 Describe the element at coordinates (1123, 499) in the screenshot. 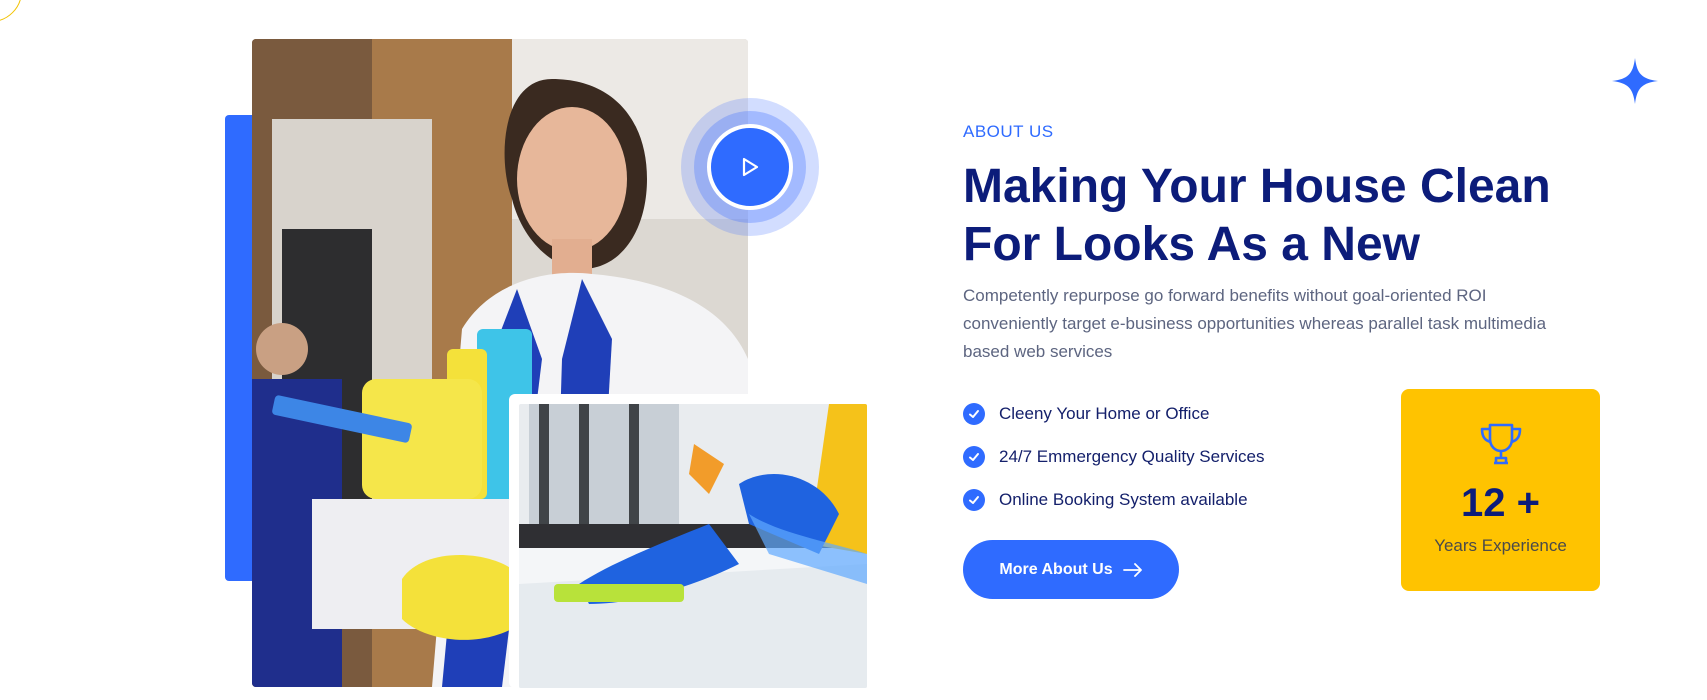

I see `feature-label: Online Booking System available` at that location.